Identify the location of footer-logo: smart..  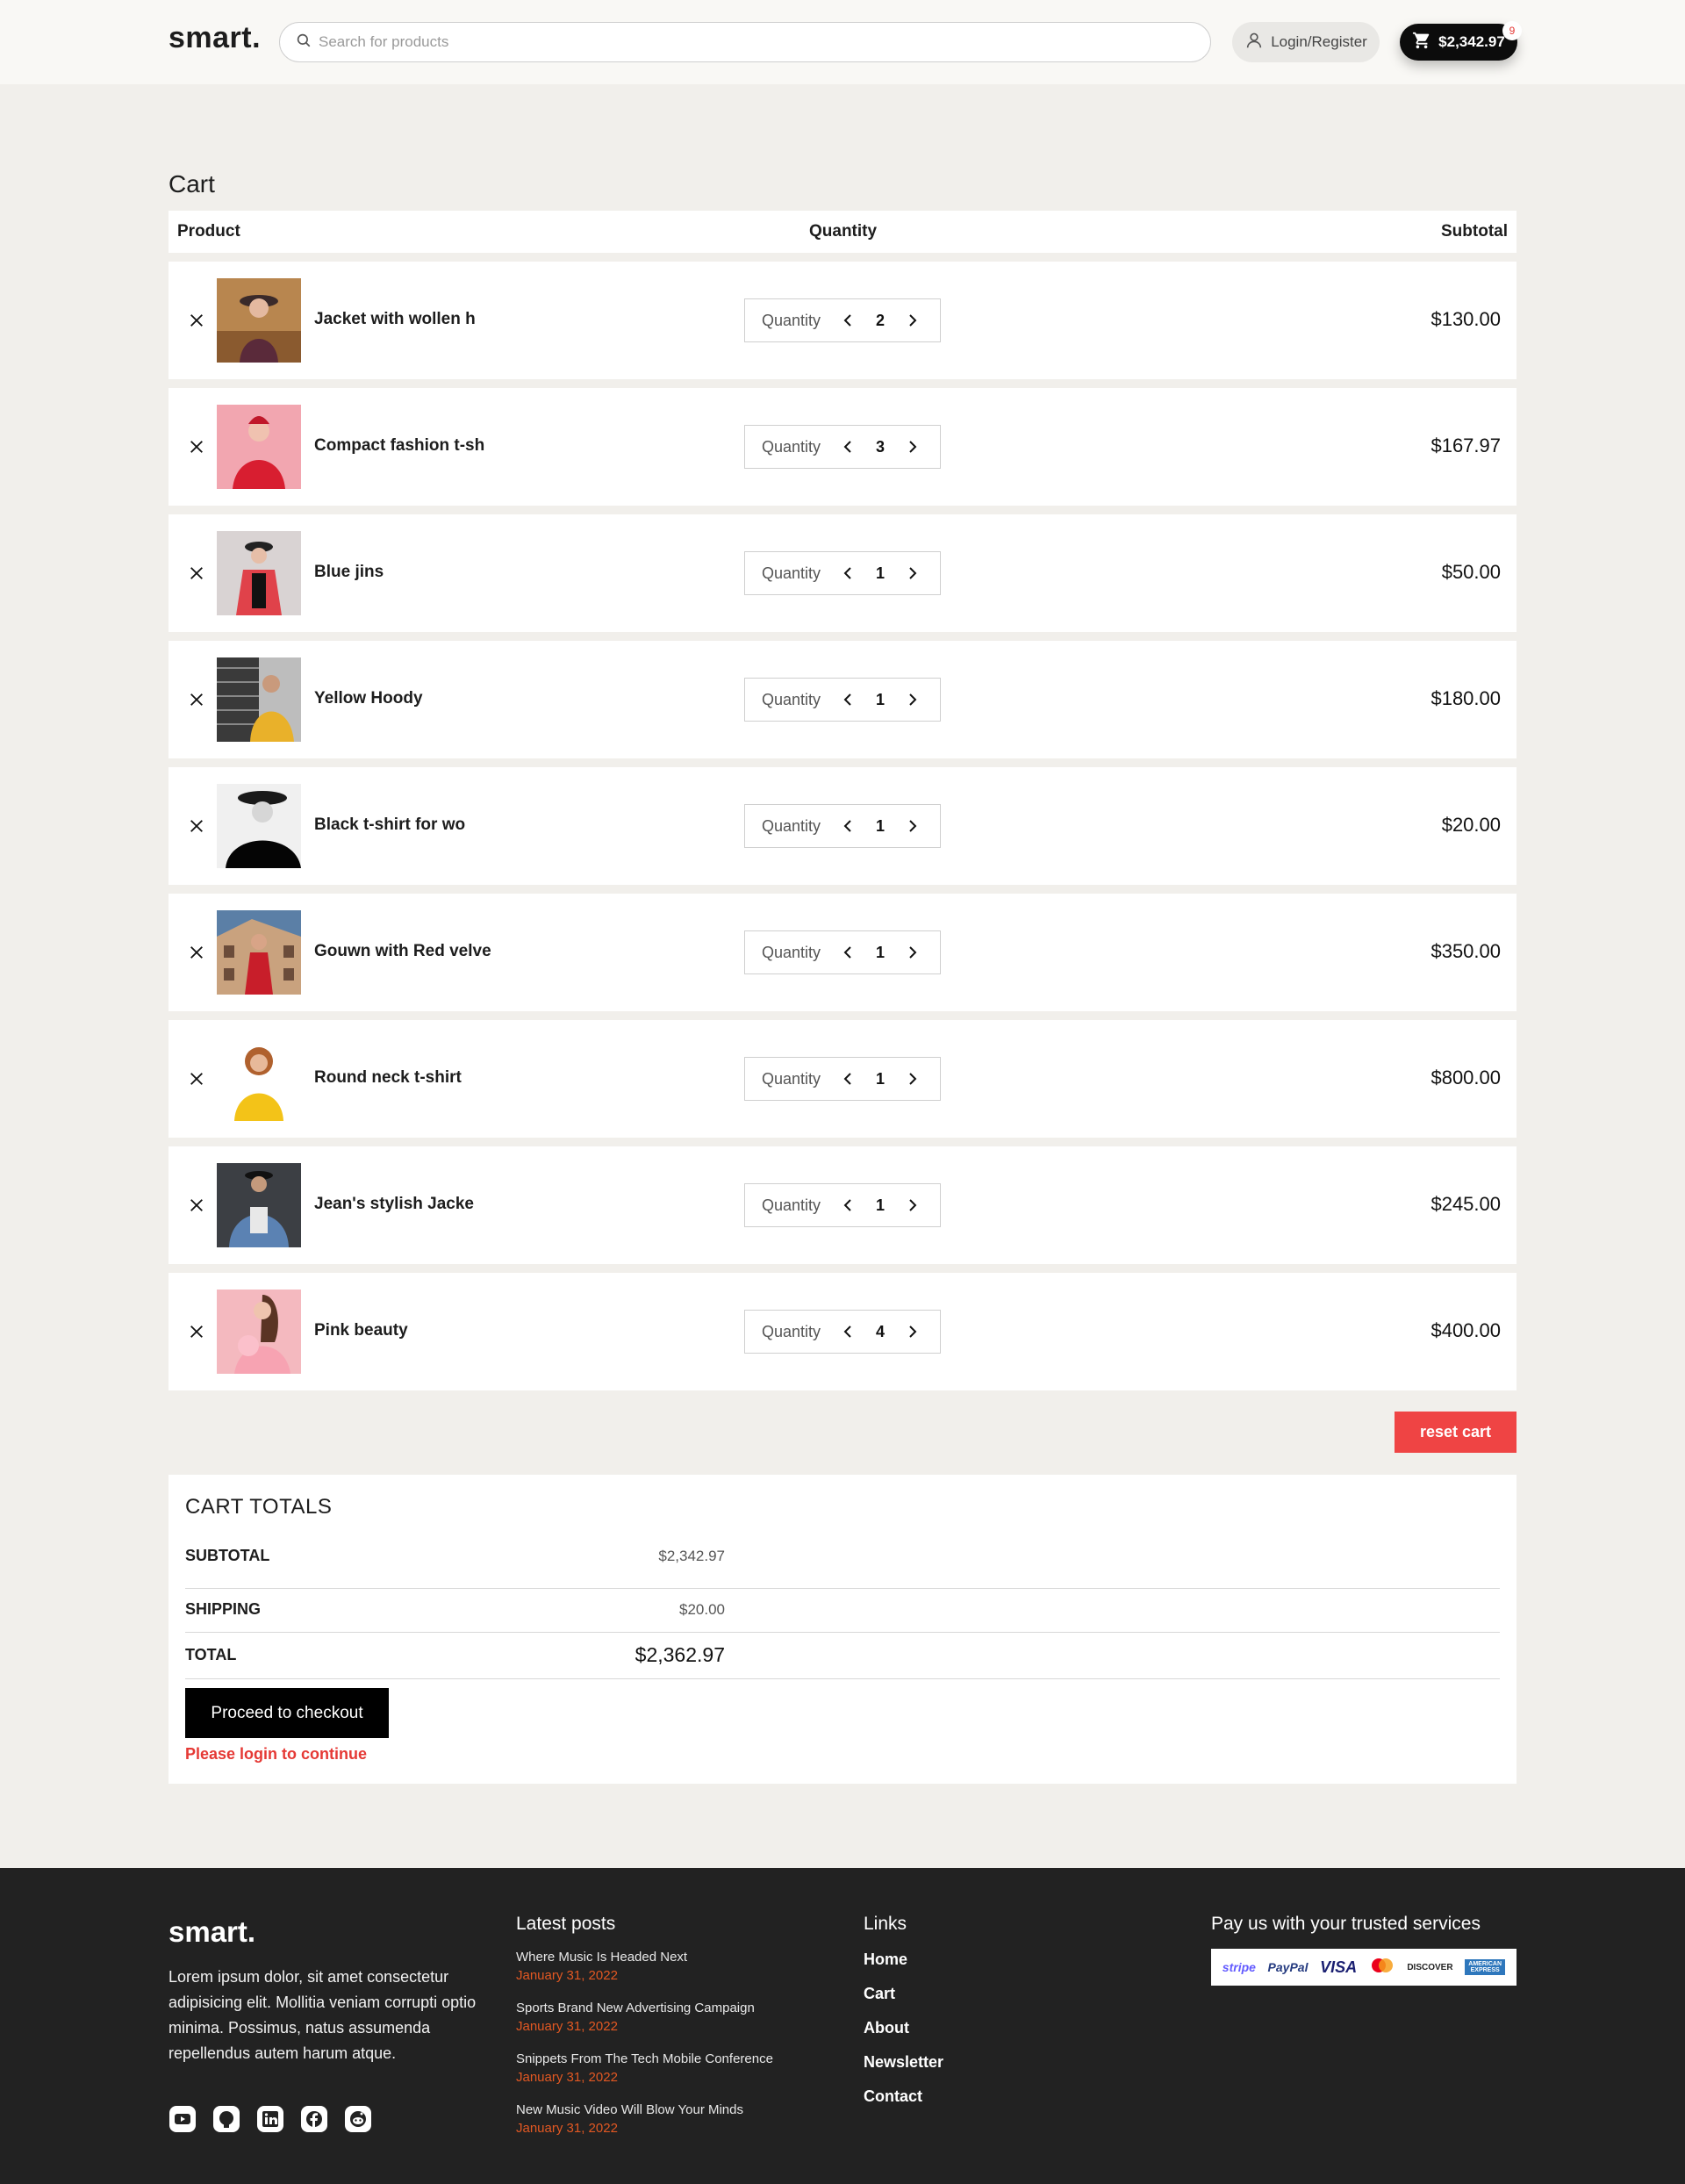
(211, 1932).